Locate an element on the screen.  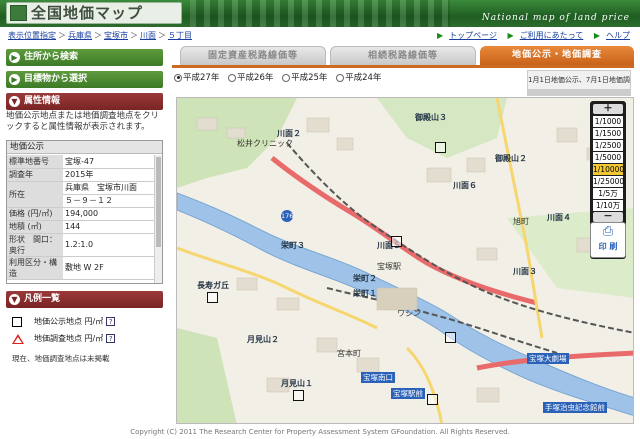
zoom-level: 1/25000 is located at coordinates (608, 181).